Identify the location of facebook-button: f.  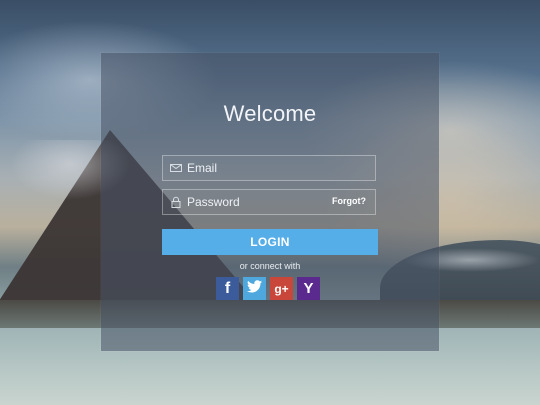
(227, 288).